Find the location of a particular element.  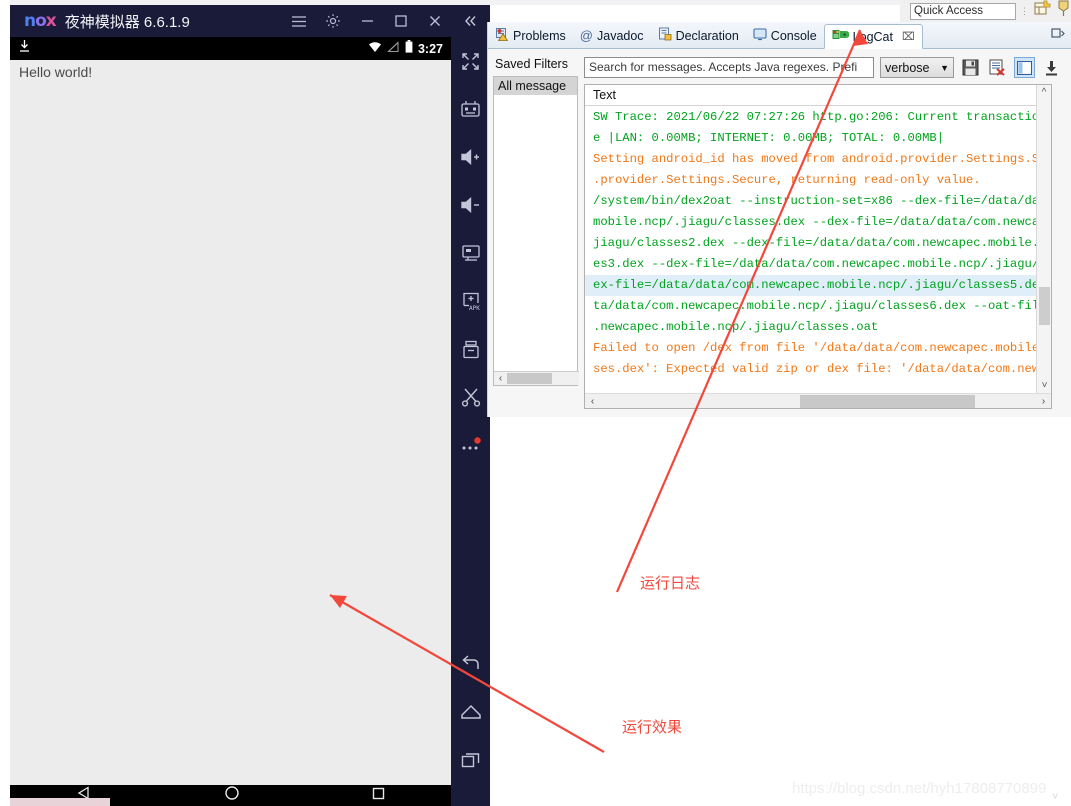

log-vscrollbar: ^ ˅ is located at coordinates (1043, 239).